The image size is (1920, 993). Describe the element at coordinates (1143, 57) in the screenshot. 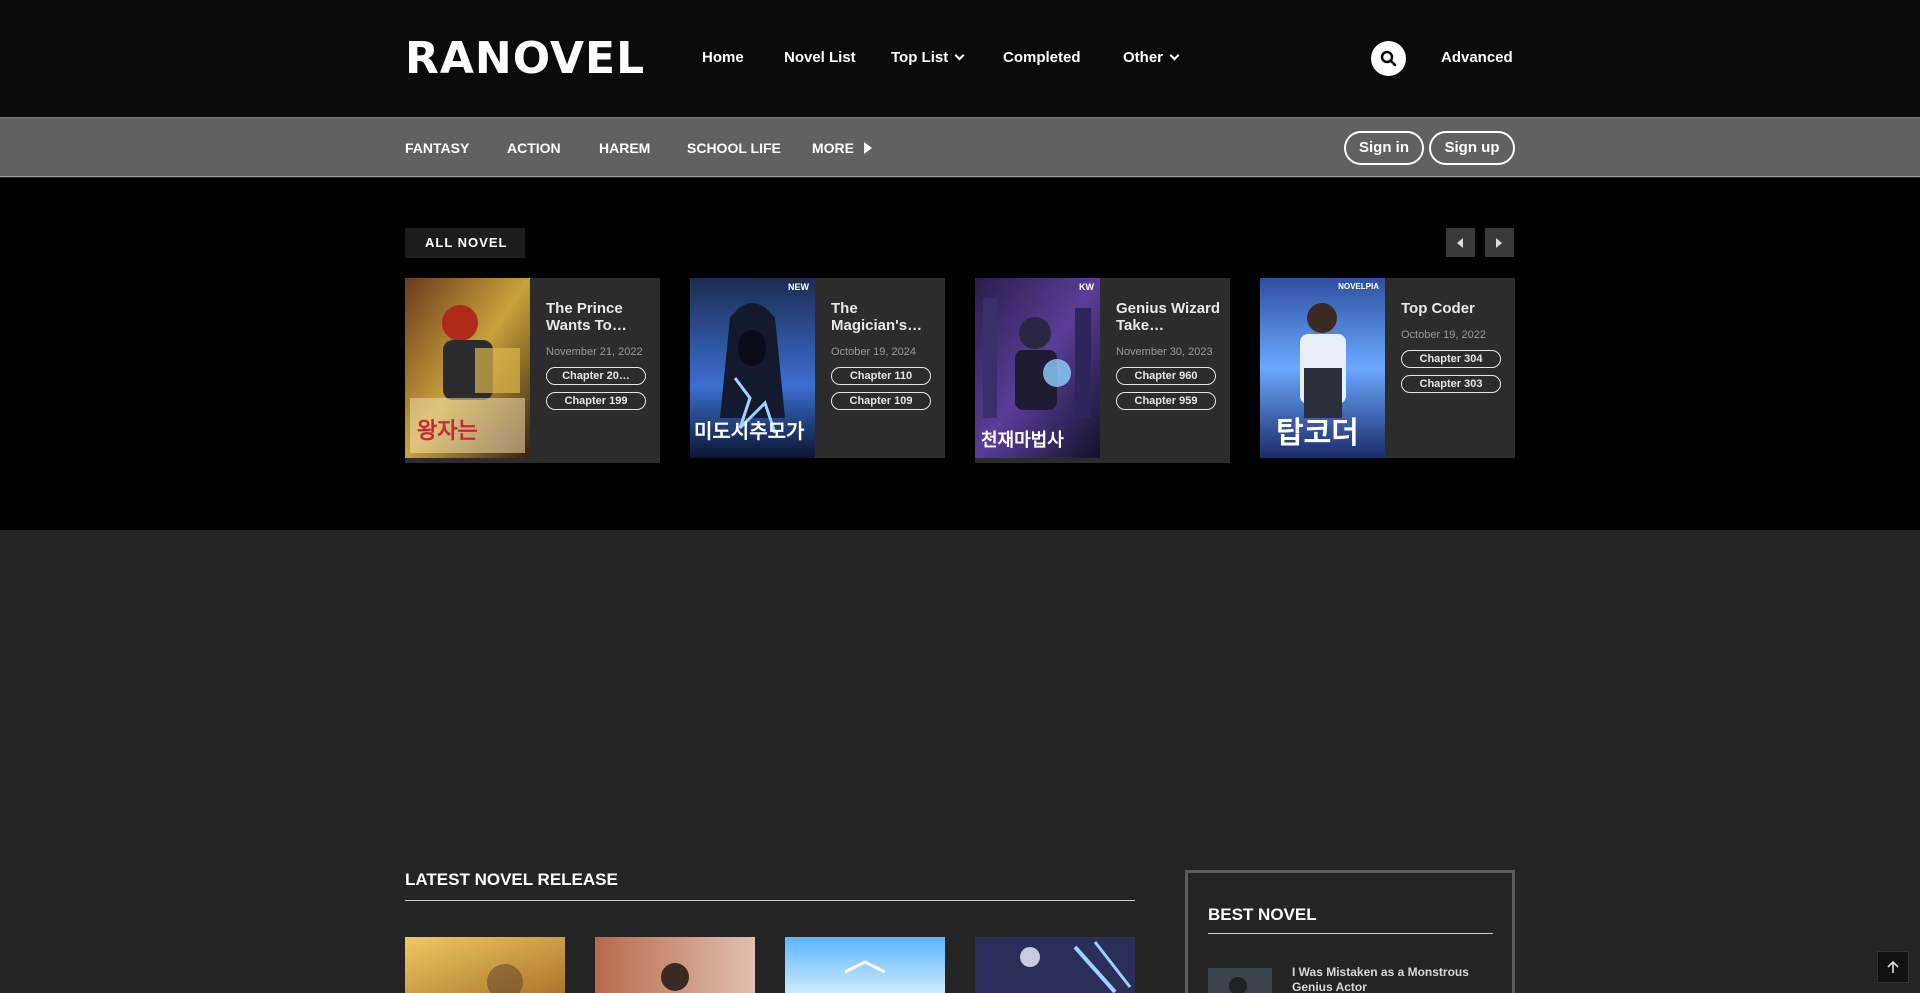

I see `nav-other-label: Other` at that location.